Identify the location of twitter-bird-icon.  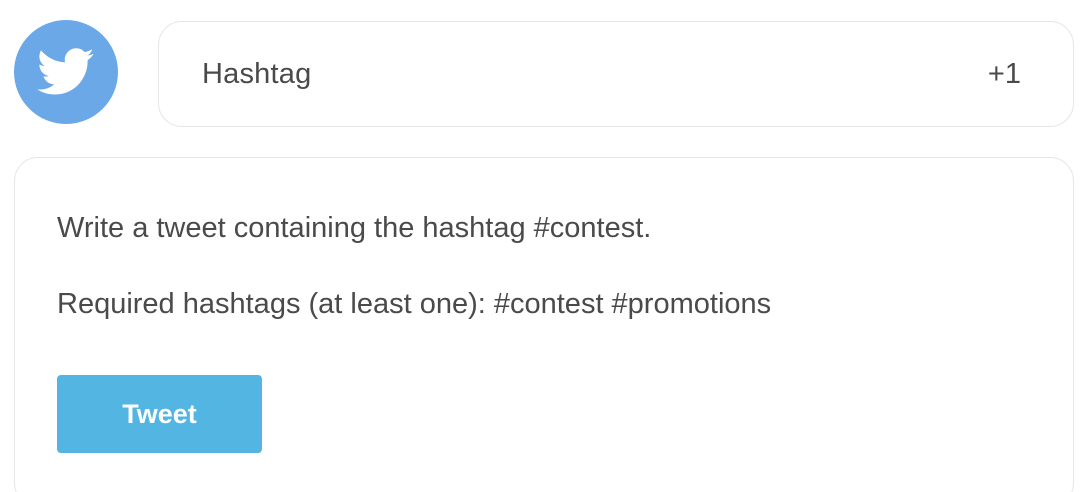
(65, 71).